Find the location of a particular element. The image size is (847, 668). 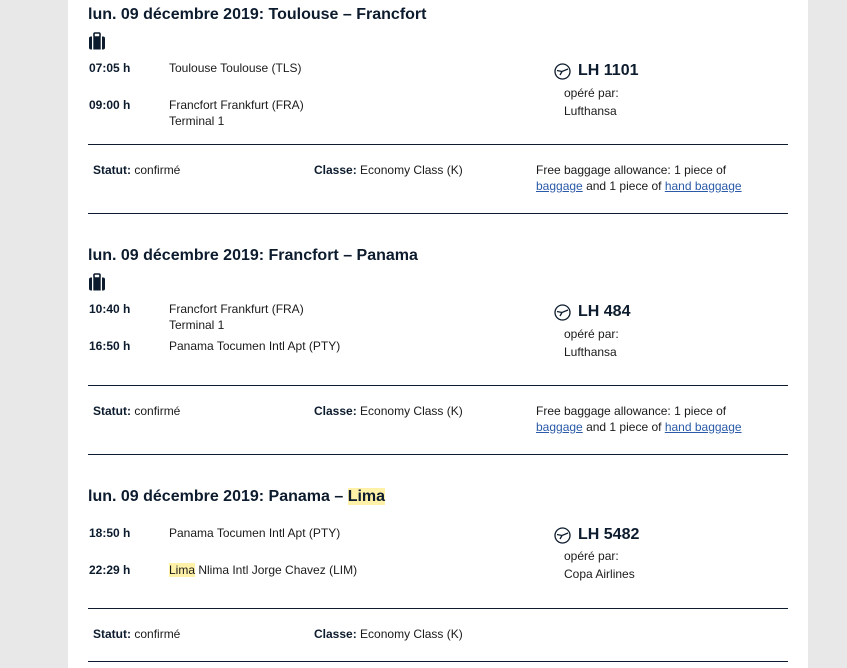

arrival-place: Francfort Frankfurt (FRA) Terminal 1 is located at coordinates (236, 113).